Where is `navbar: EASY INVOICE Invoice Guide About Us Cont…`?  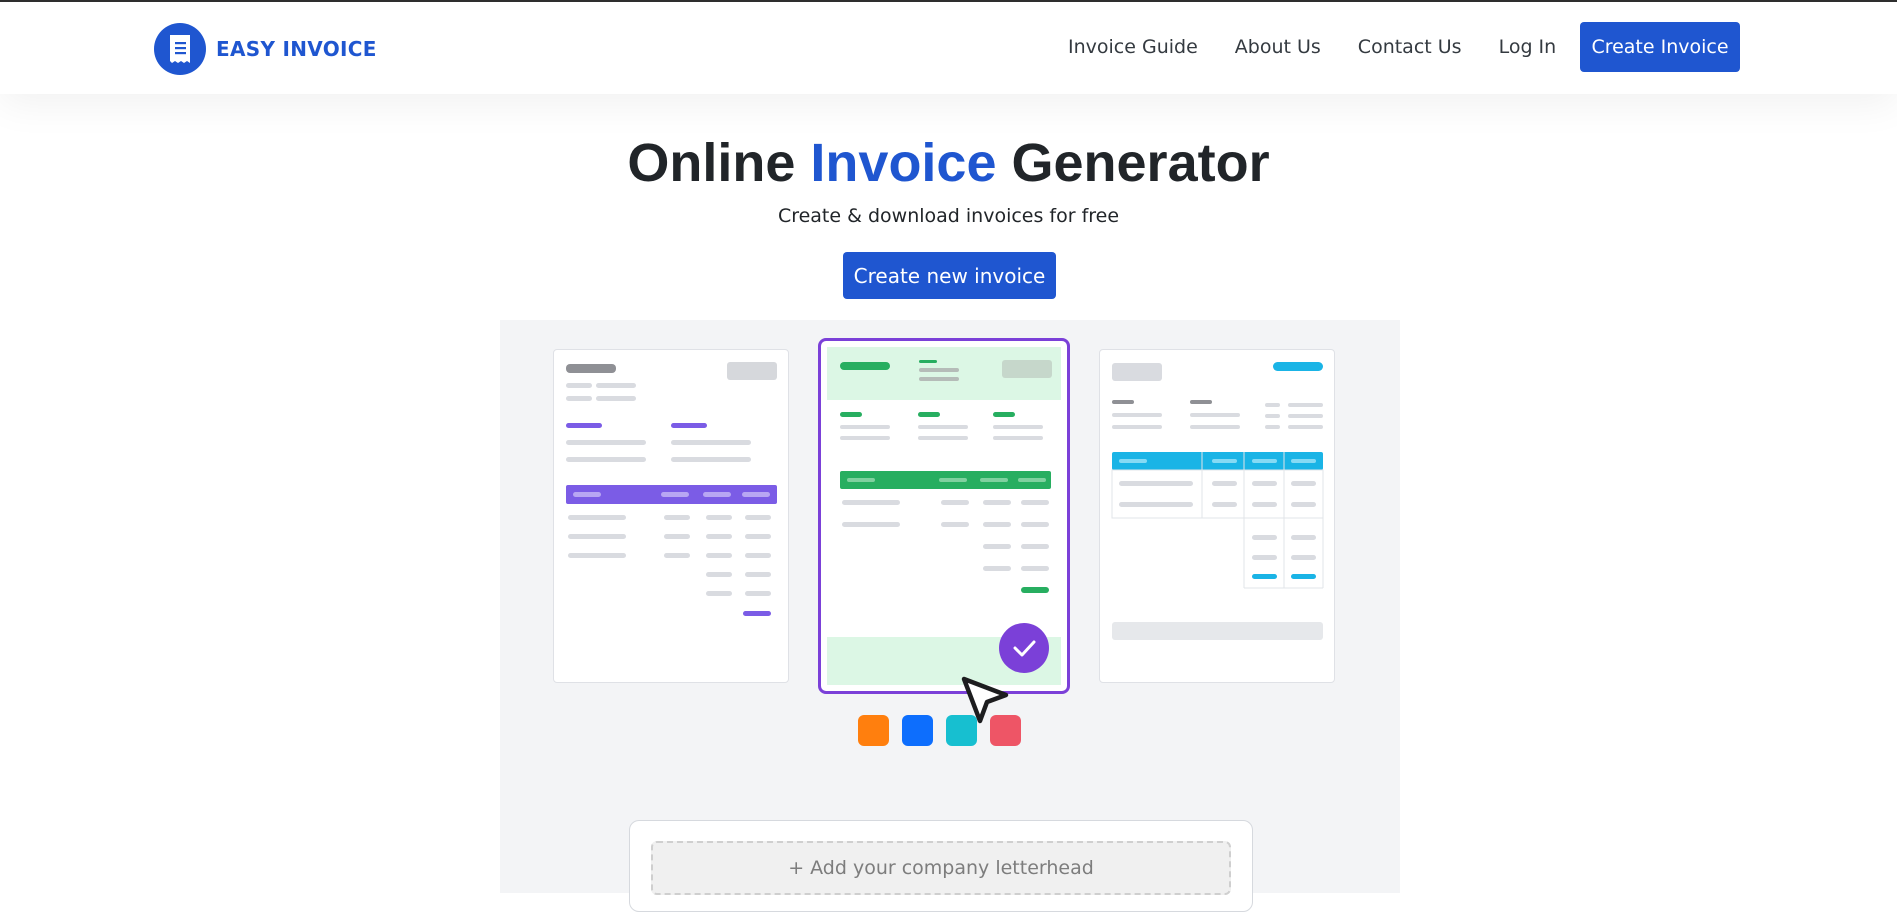
navbar: EASY INVOICE Invoice Guide About Us Cont… is located at coordinates (948, 48).